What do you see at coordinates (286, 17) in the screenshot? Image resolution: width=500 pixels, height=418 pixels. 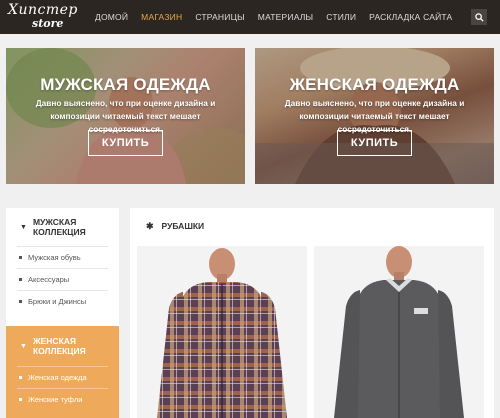 I see `nav-item-materials: МАТЕРИАЛЫ` at bounding box center [286, 17].